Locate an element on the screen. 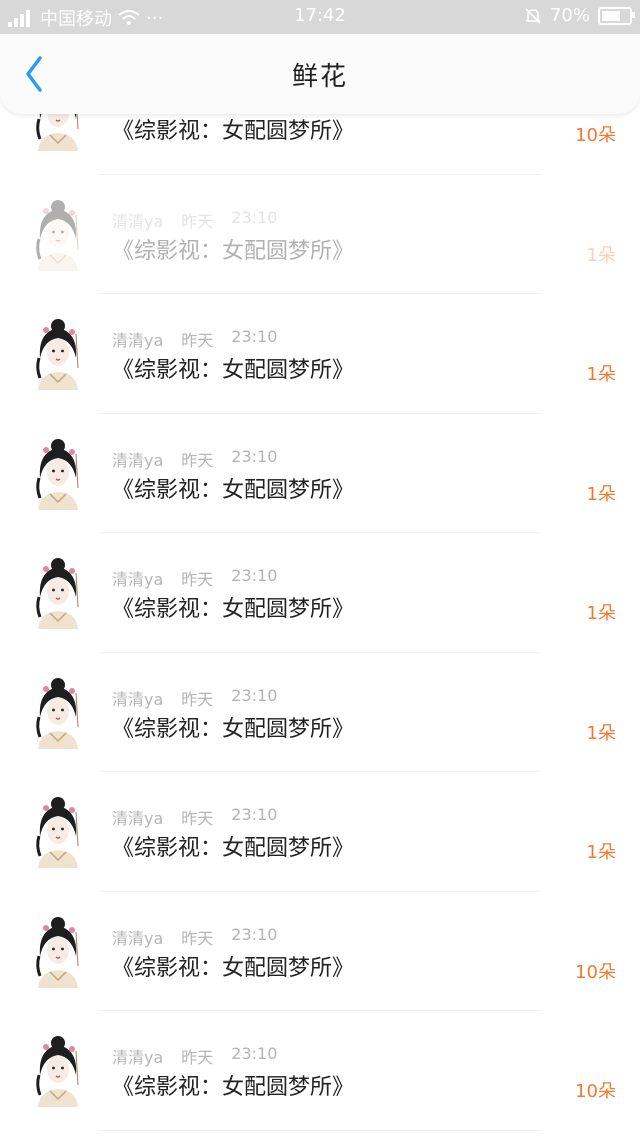 Image resolution: width=640 pixels, height=1138 pixels. status-right: 70% is located at coordinates (579, 15).